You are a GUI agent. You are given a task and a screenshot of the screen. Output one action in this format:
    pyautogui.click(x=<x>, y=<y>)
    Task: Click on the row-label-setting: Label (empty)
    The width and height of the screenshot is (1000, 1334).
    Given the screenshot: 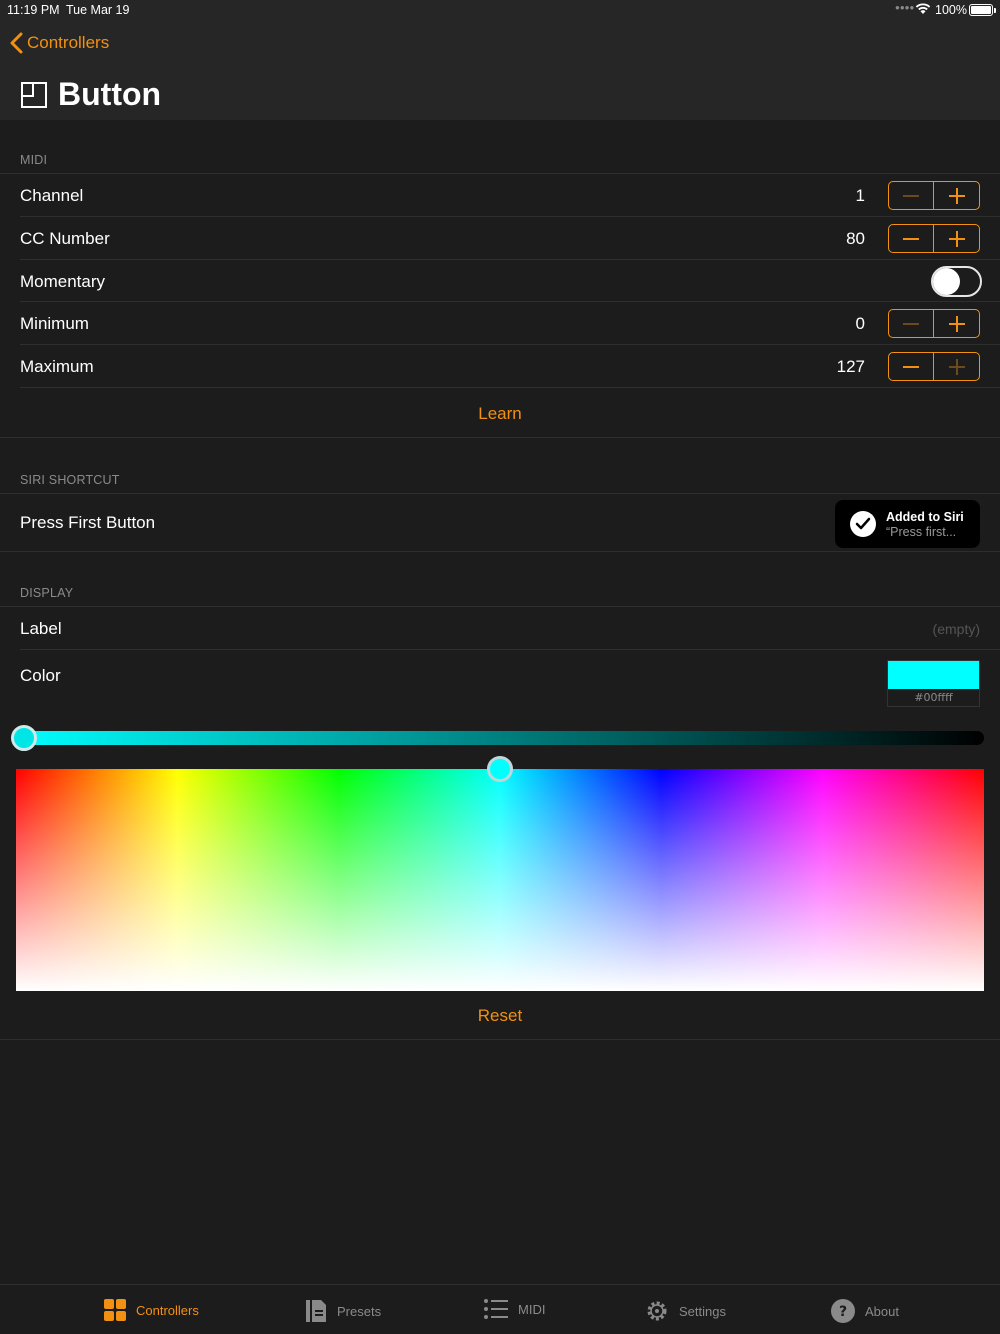 What is the action you would take?
    pyautogui.click(x=500, y=628)
    